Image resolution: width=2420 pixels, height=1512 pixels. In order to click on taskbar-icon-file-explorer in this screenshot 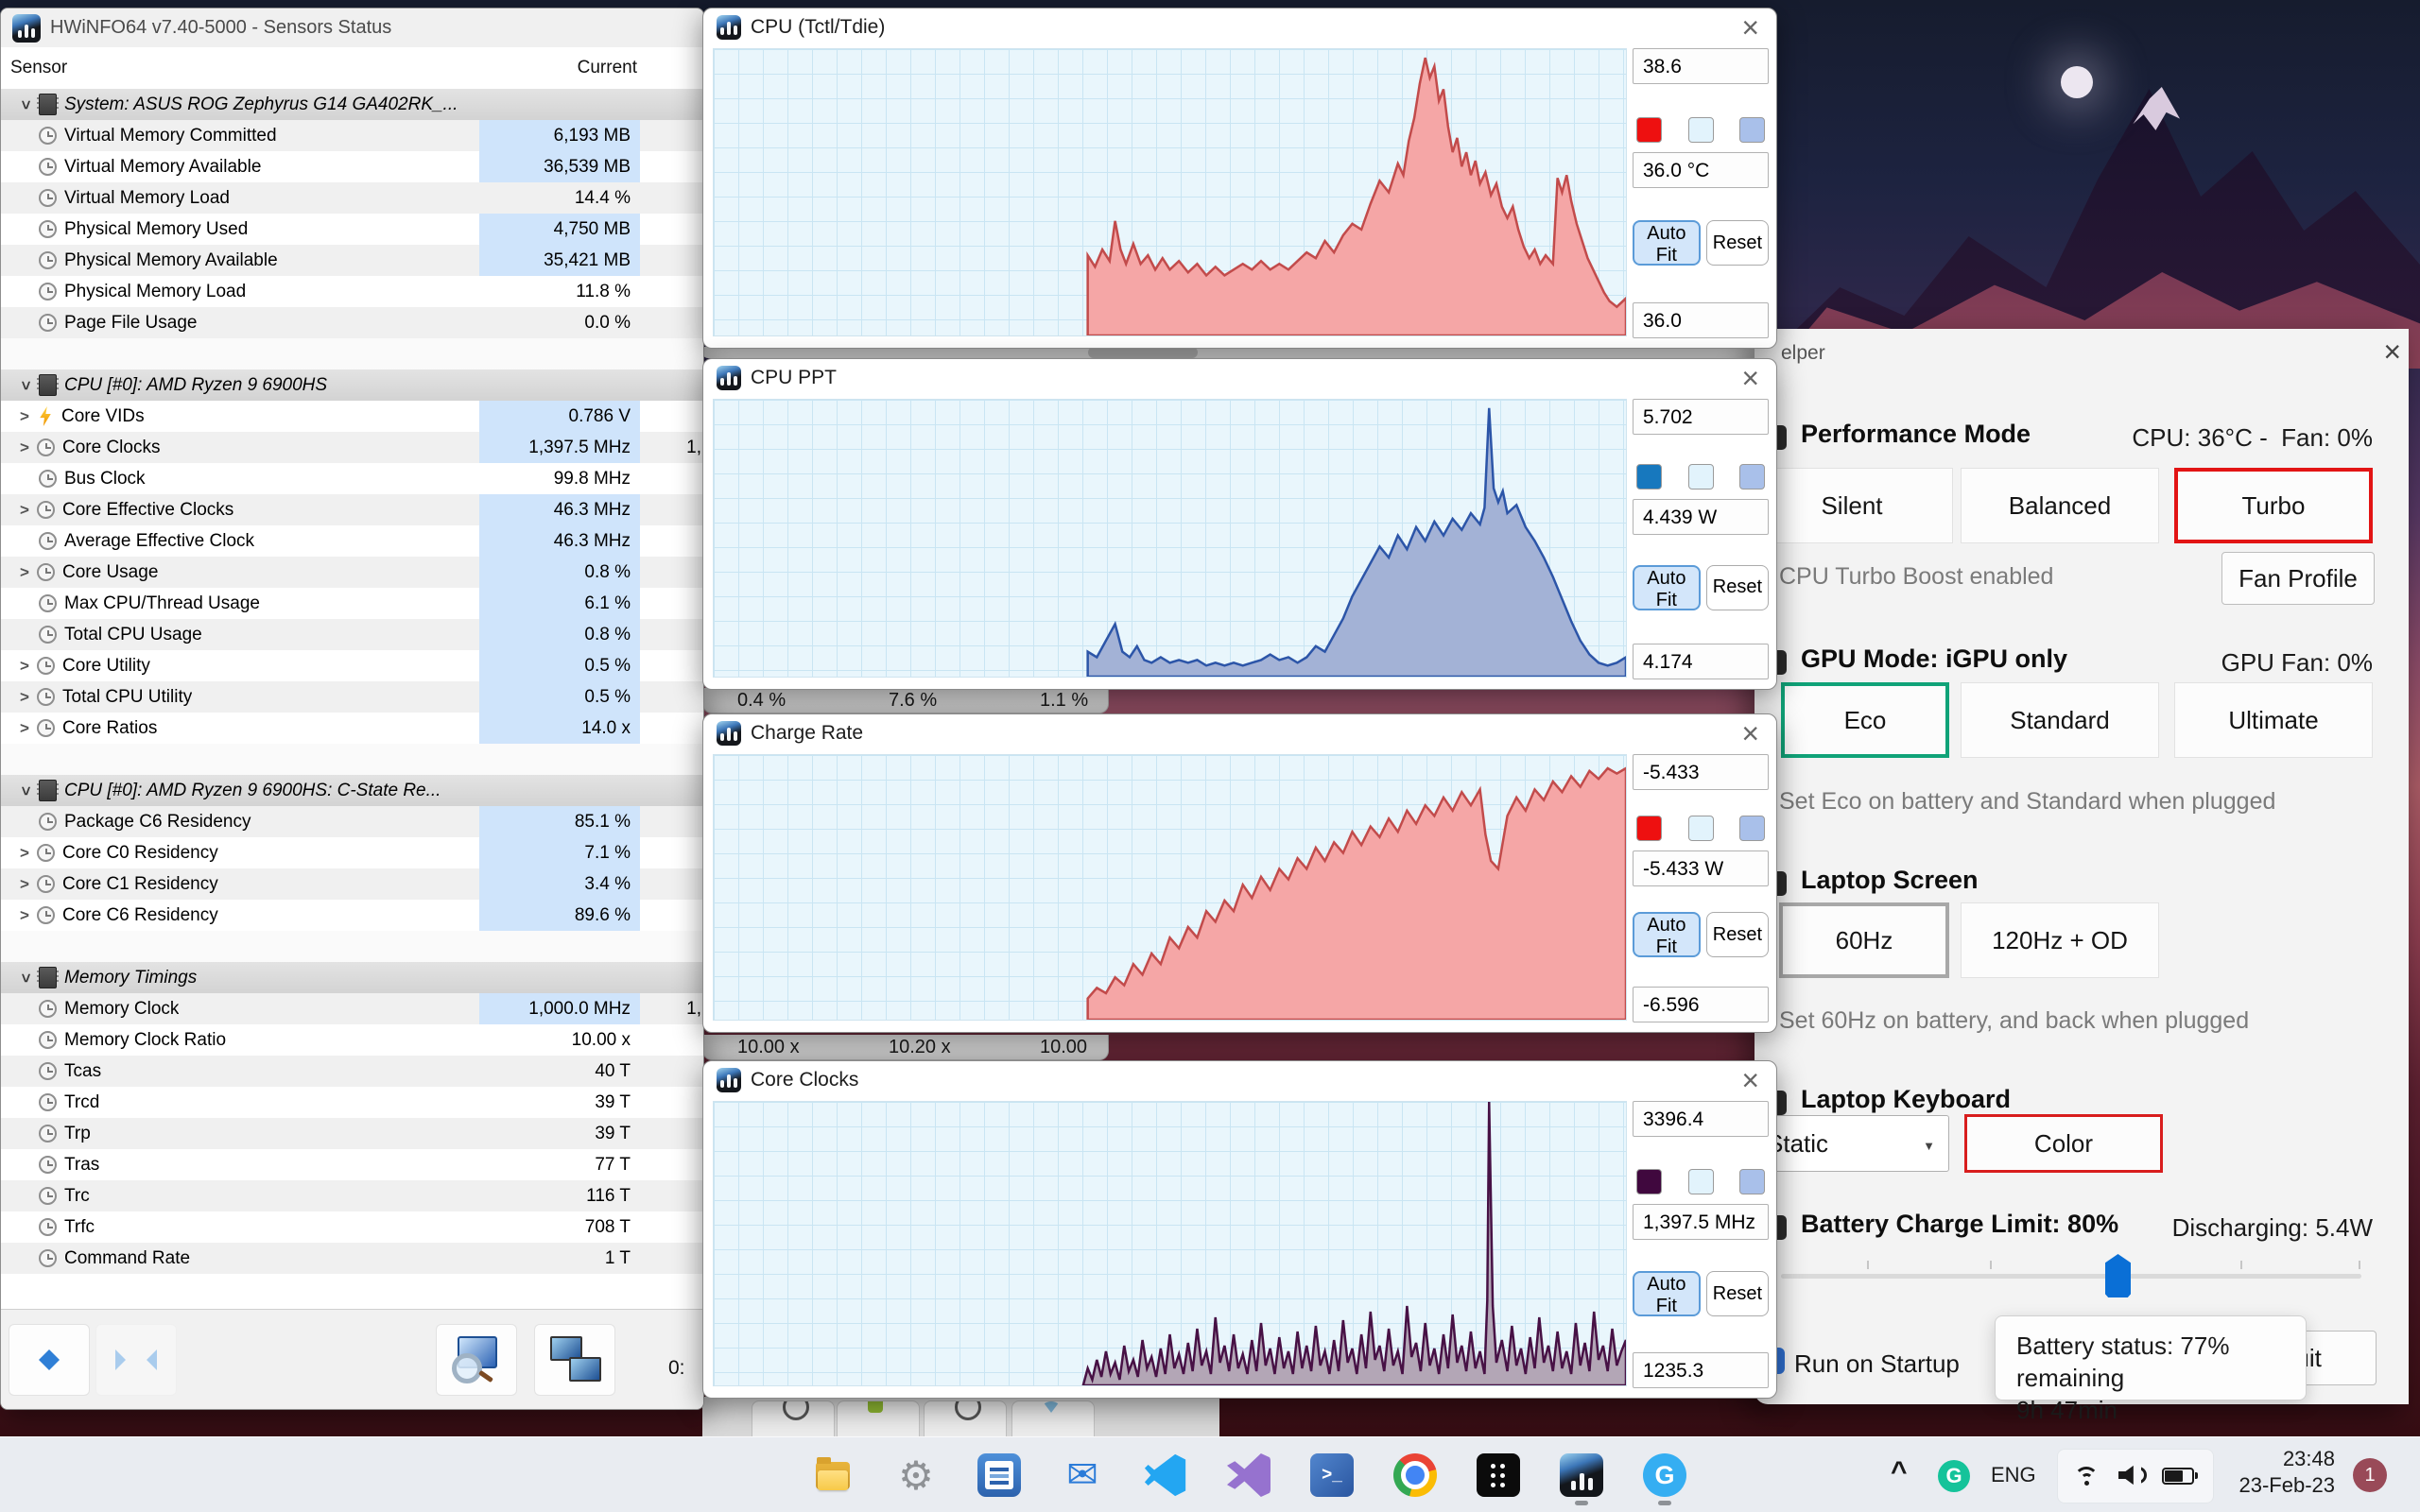, I will do `click(833, 1475)`.